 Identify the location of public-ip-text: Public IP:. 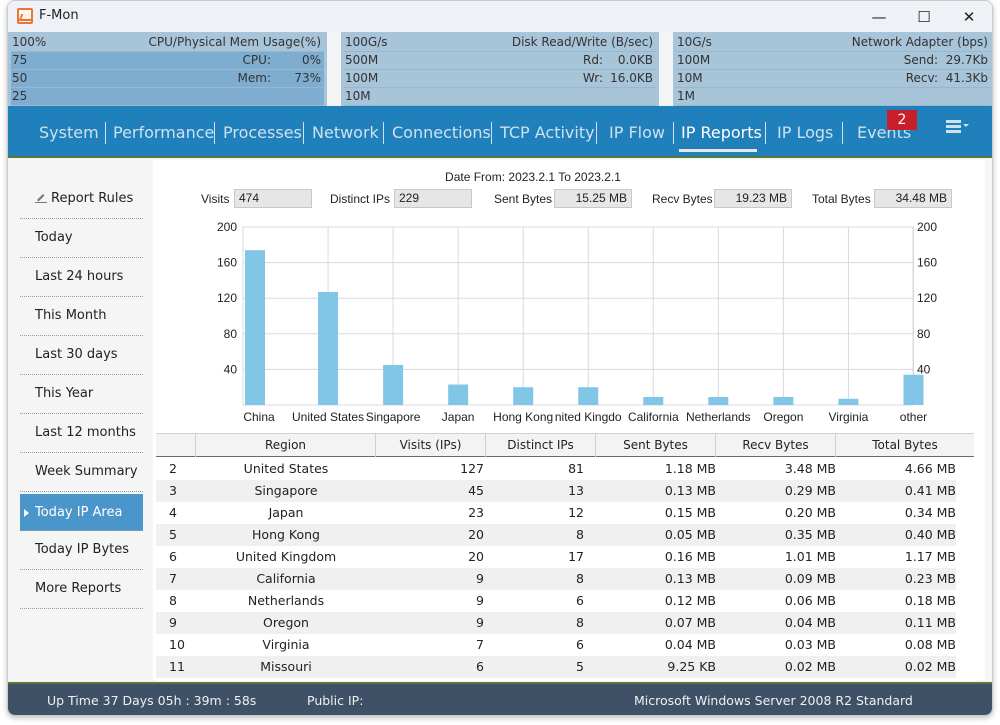
(335, 700).